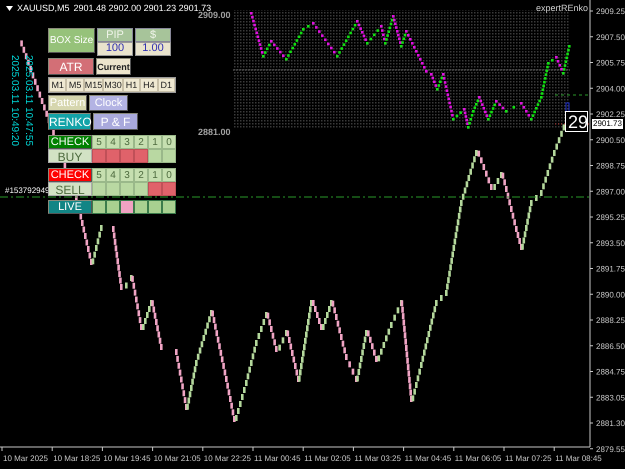  Describe the element at coordinates (277, 458) in the screenshot. I see `time-tick-label: 11 Mar 00:45` at that location.